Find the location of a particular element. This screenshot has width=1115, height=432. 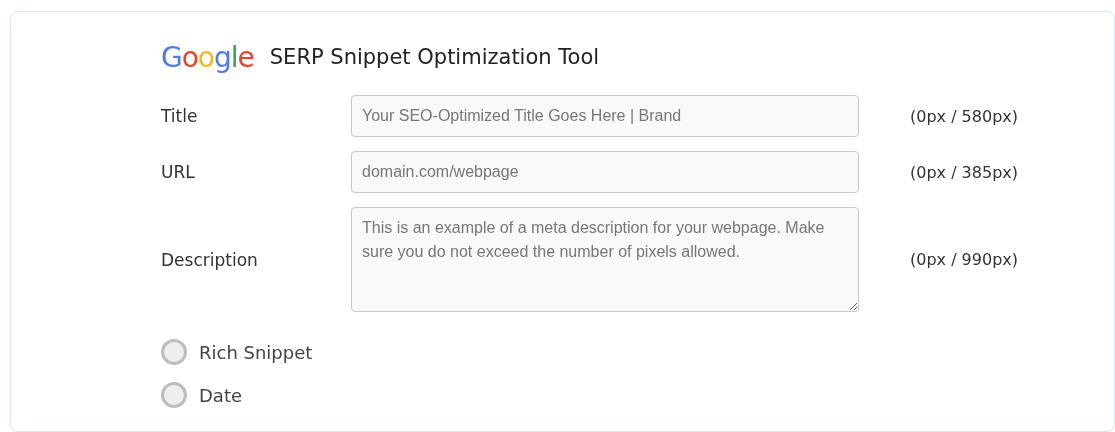

radio-label: Rich Snippet is located at coordinates (256, 352).